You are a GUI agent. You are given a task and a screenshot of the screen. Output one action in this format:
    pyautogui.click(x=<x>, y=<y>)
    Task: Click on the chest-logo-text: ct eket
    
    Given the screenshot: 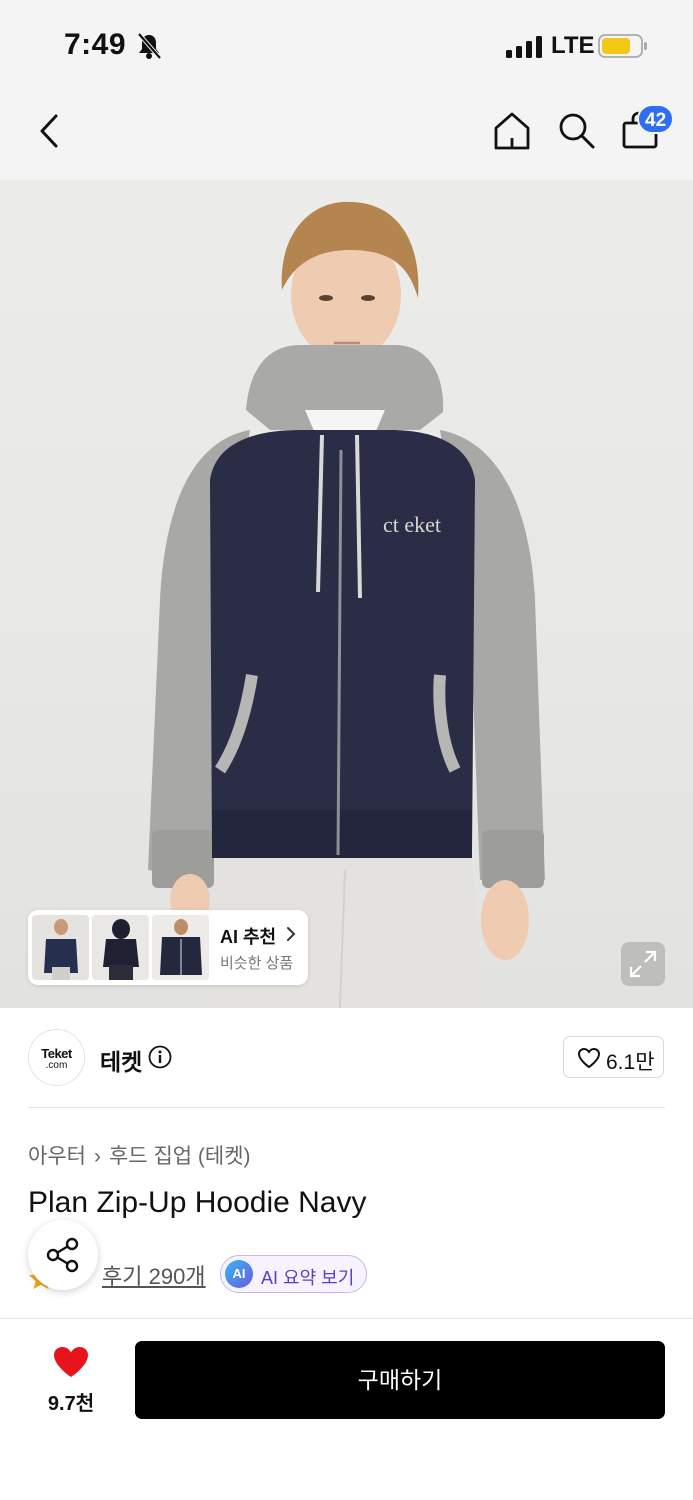 What is the action you would take?
    pyautogui.click(x=412, y=524)
    